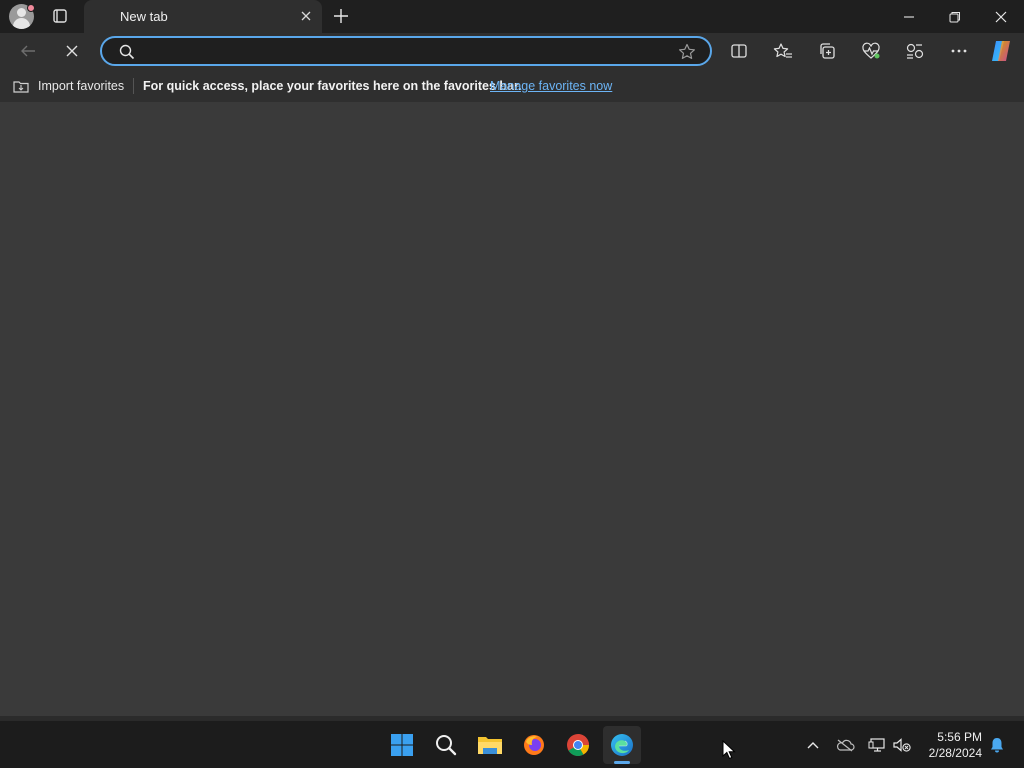  I want to click on taskbar: 5:56 PM 2/28/2024, so click(512, 744).